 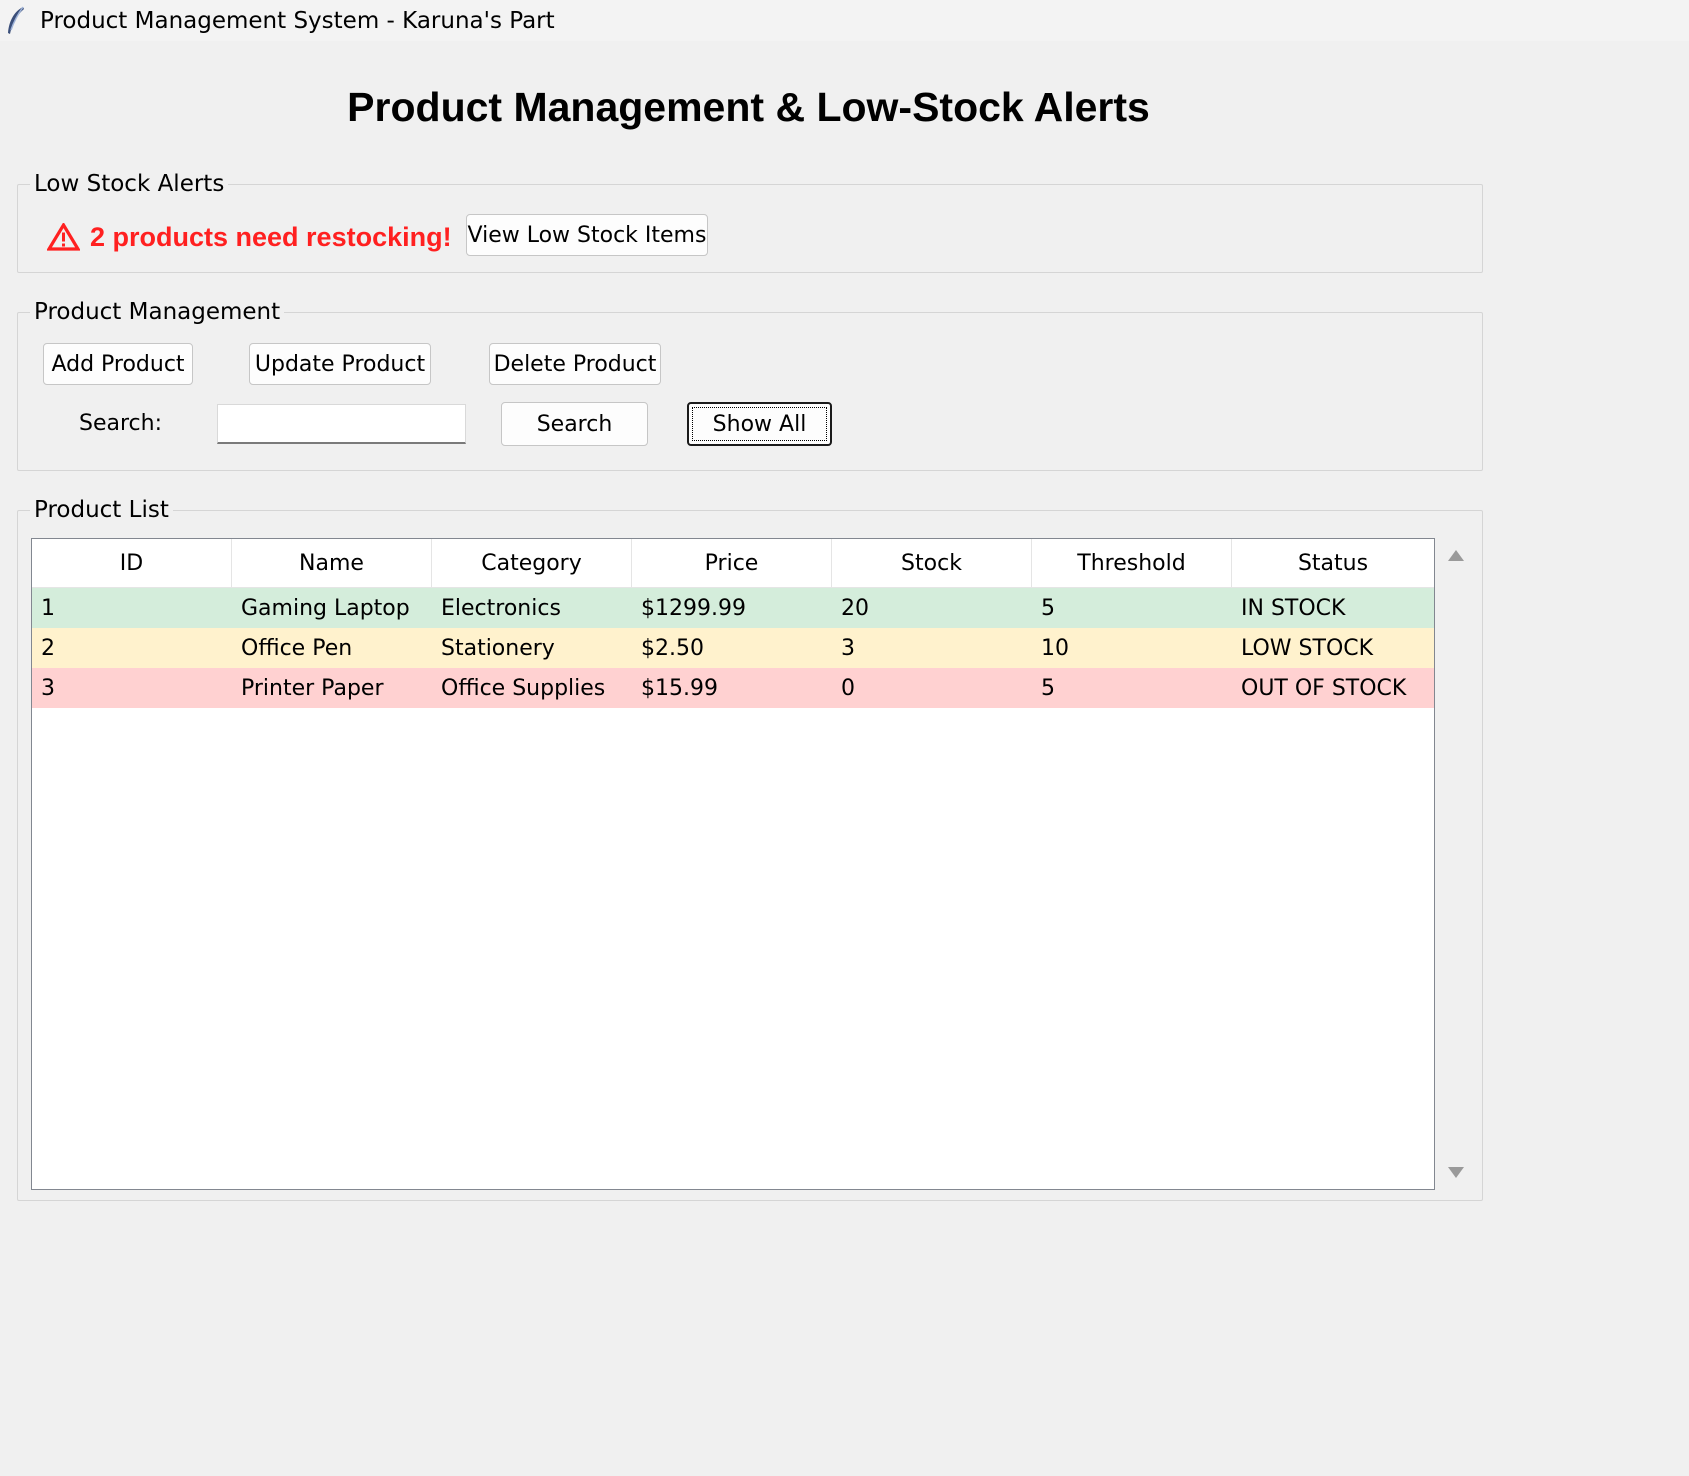 I want to click on product-management-group: Product Management, so click(x=750, y=384).